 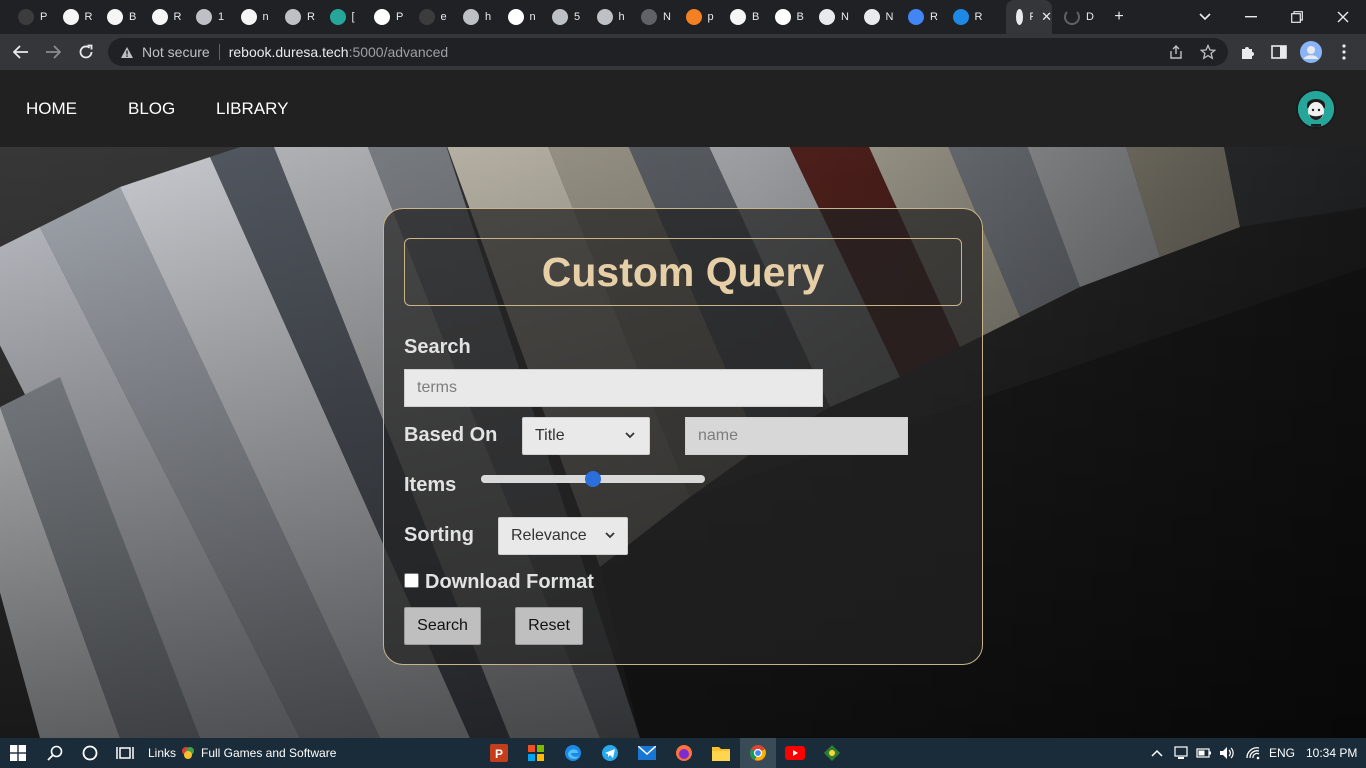 What do you see at coordinates (573, 753) in the screenshot?
I see `edge-taskbar-icon` at bounding box center [573, 753].